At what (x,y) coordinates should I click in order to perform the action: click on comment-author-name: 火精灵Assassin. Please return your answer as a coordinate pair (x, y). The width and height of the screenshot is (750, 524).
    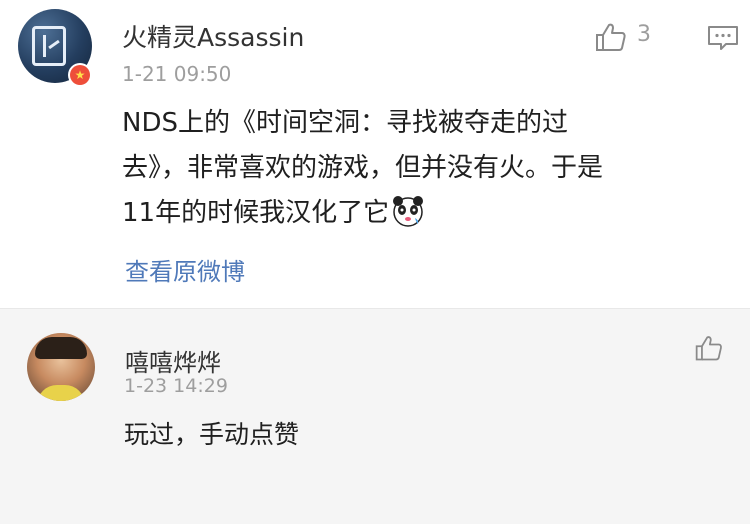
    Looking at the image, I should click on (213, 36).